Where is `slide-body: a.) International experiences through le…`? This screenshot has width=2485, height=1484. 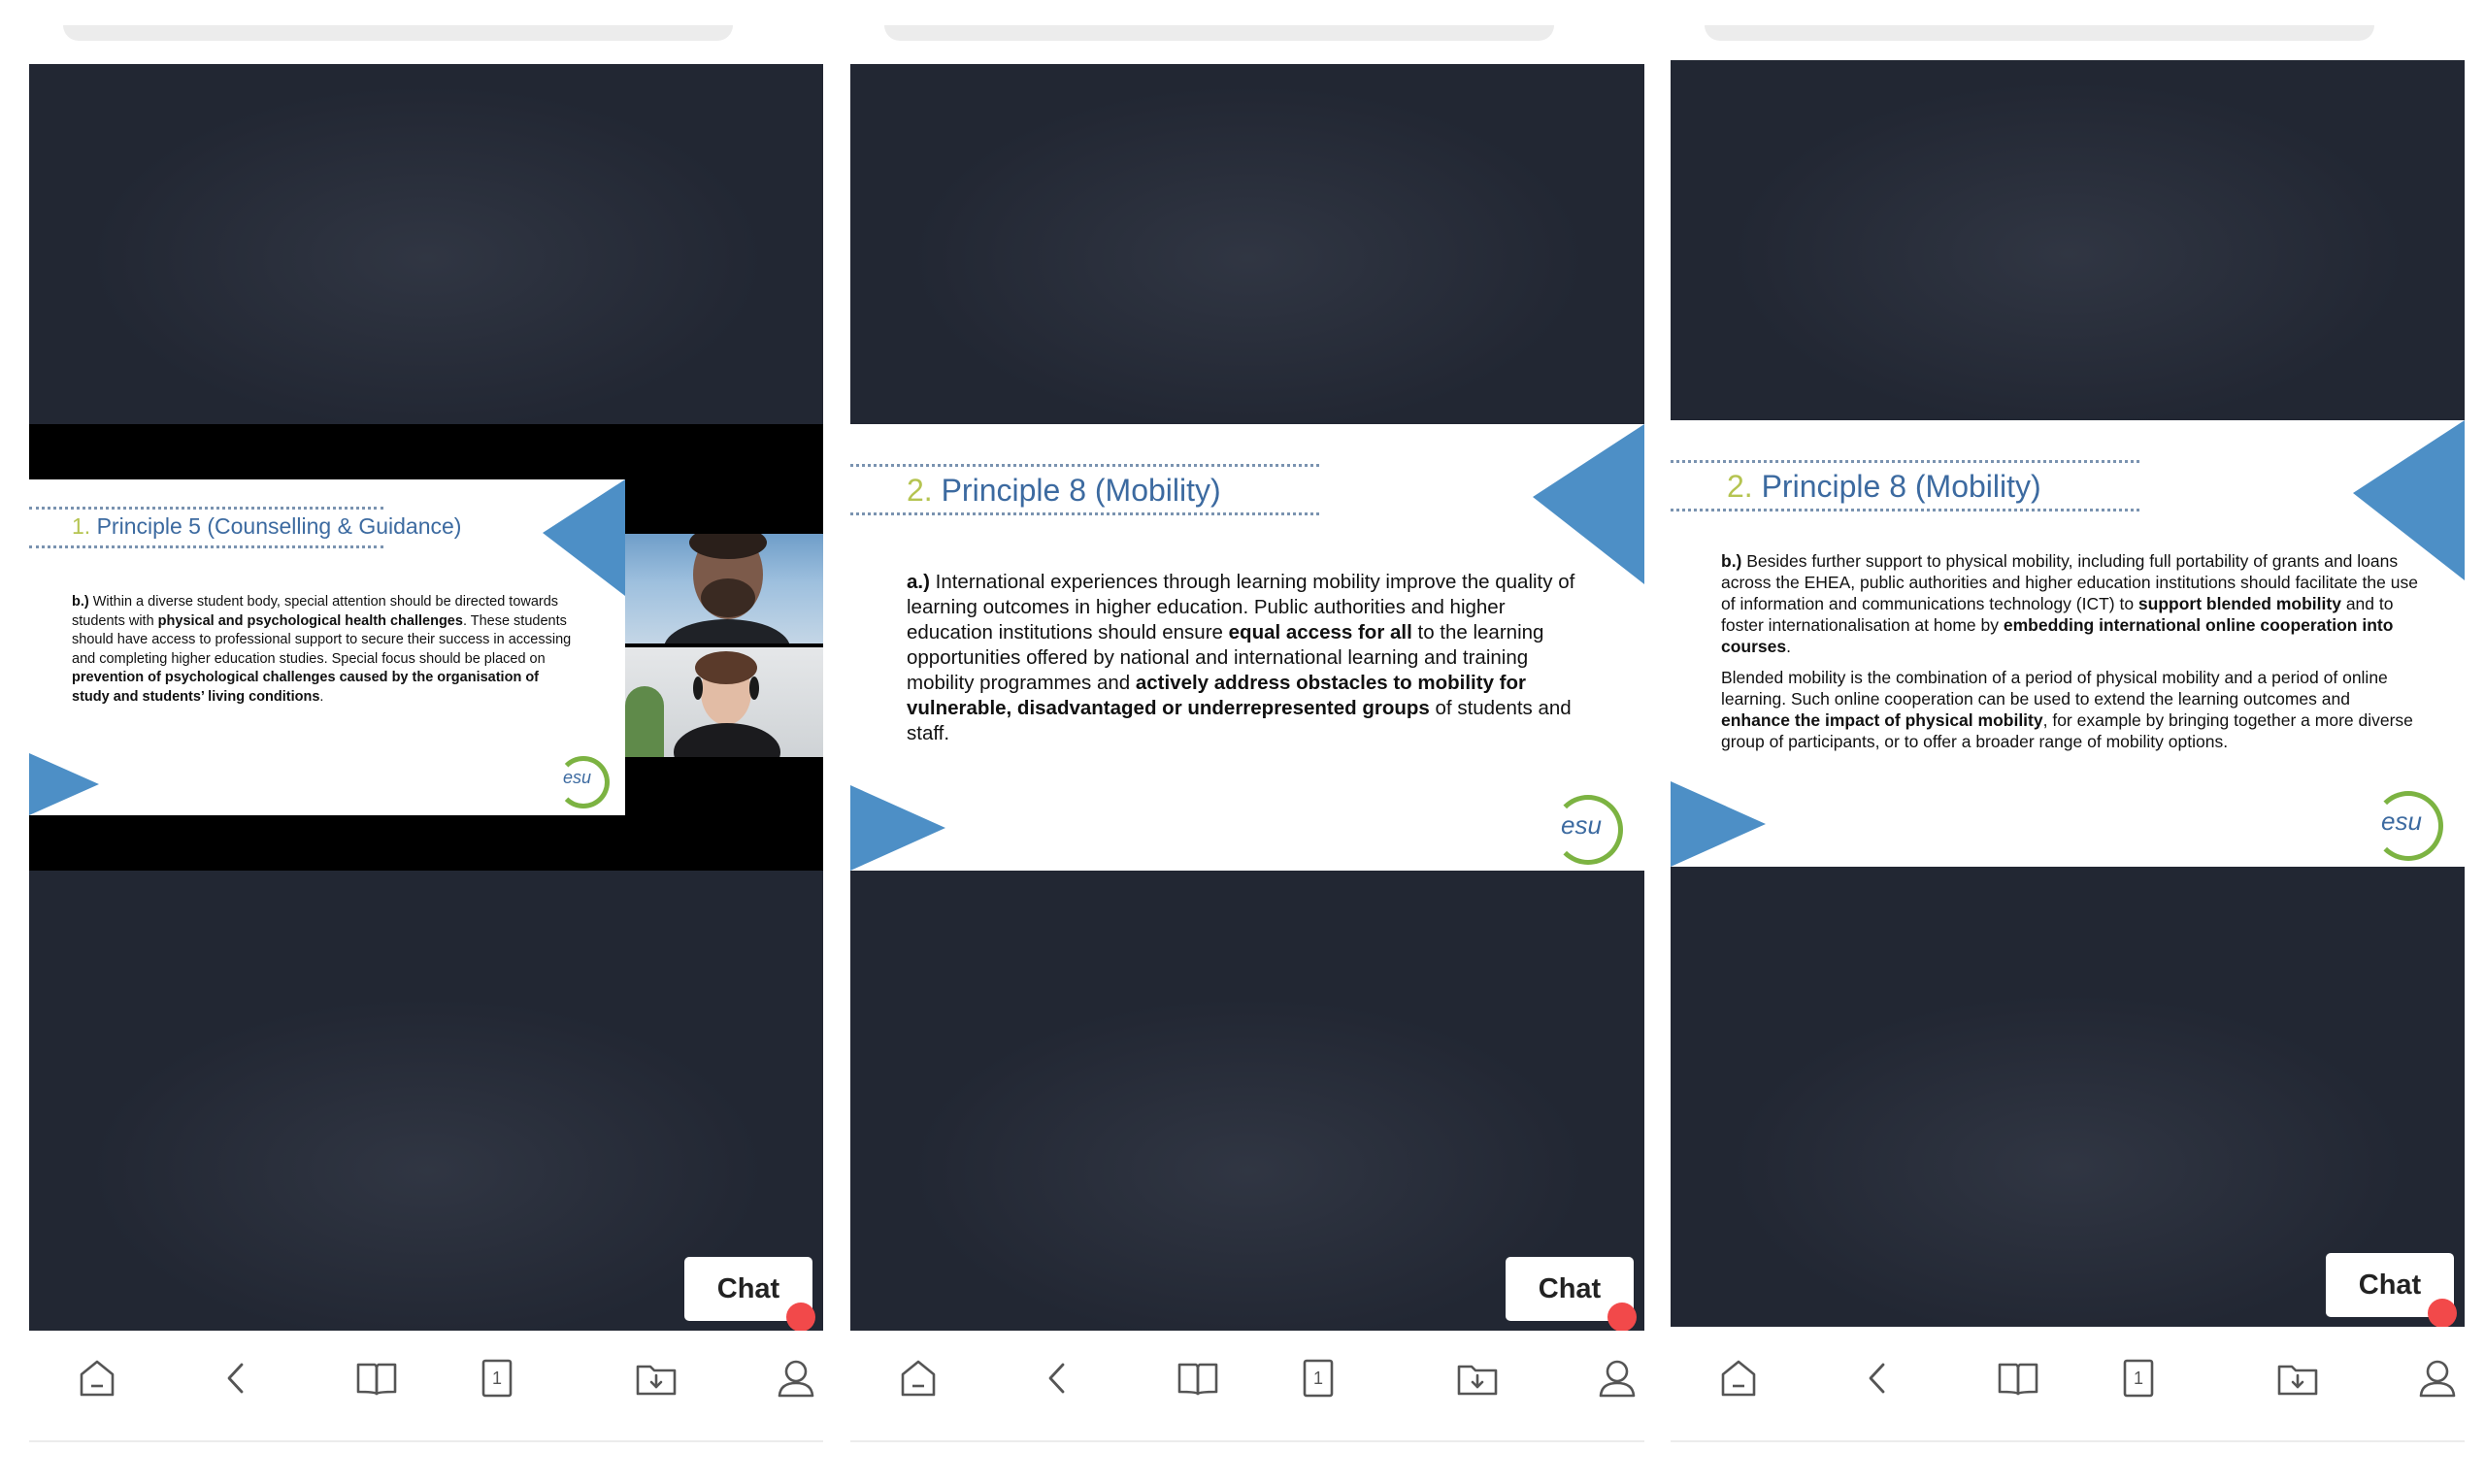 slide-body: a.) International experiences through le… is located at coordinates (1246, 658).